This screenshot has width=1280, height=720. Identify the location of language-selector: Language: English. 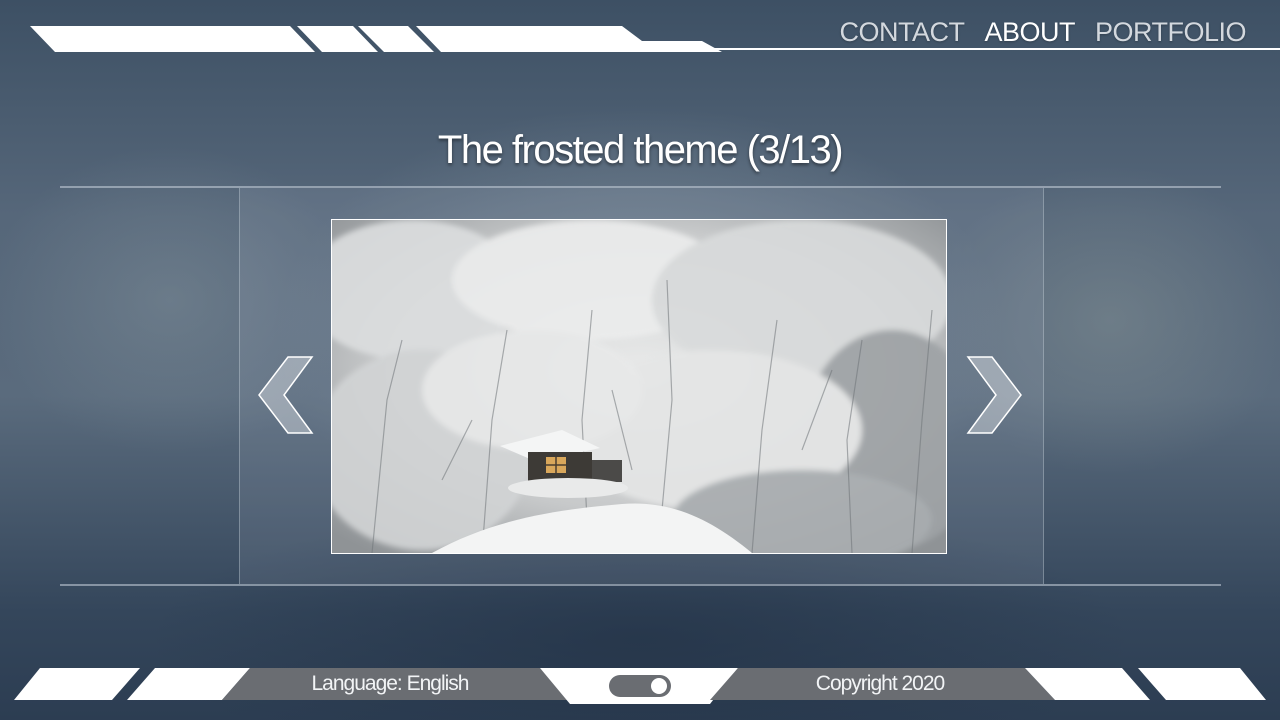
(390, 684).